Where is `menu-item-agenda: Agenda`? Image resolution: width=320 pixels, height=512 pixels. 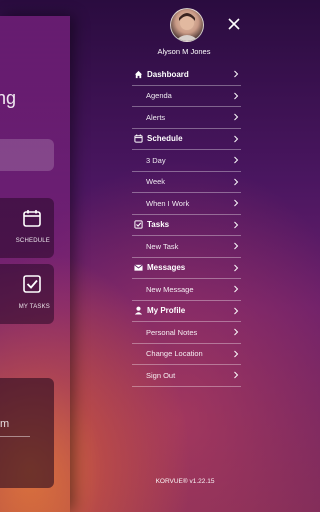 menu-item-agenda: Agenda is located at coordinates (186, 96).